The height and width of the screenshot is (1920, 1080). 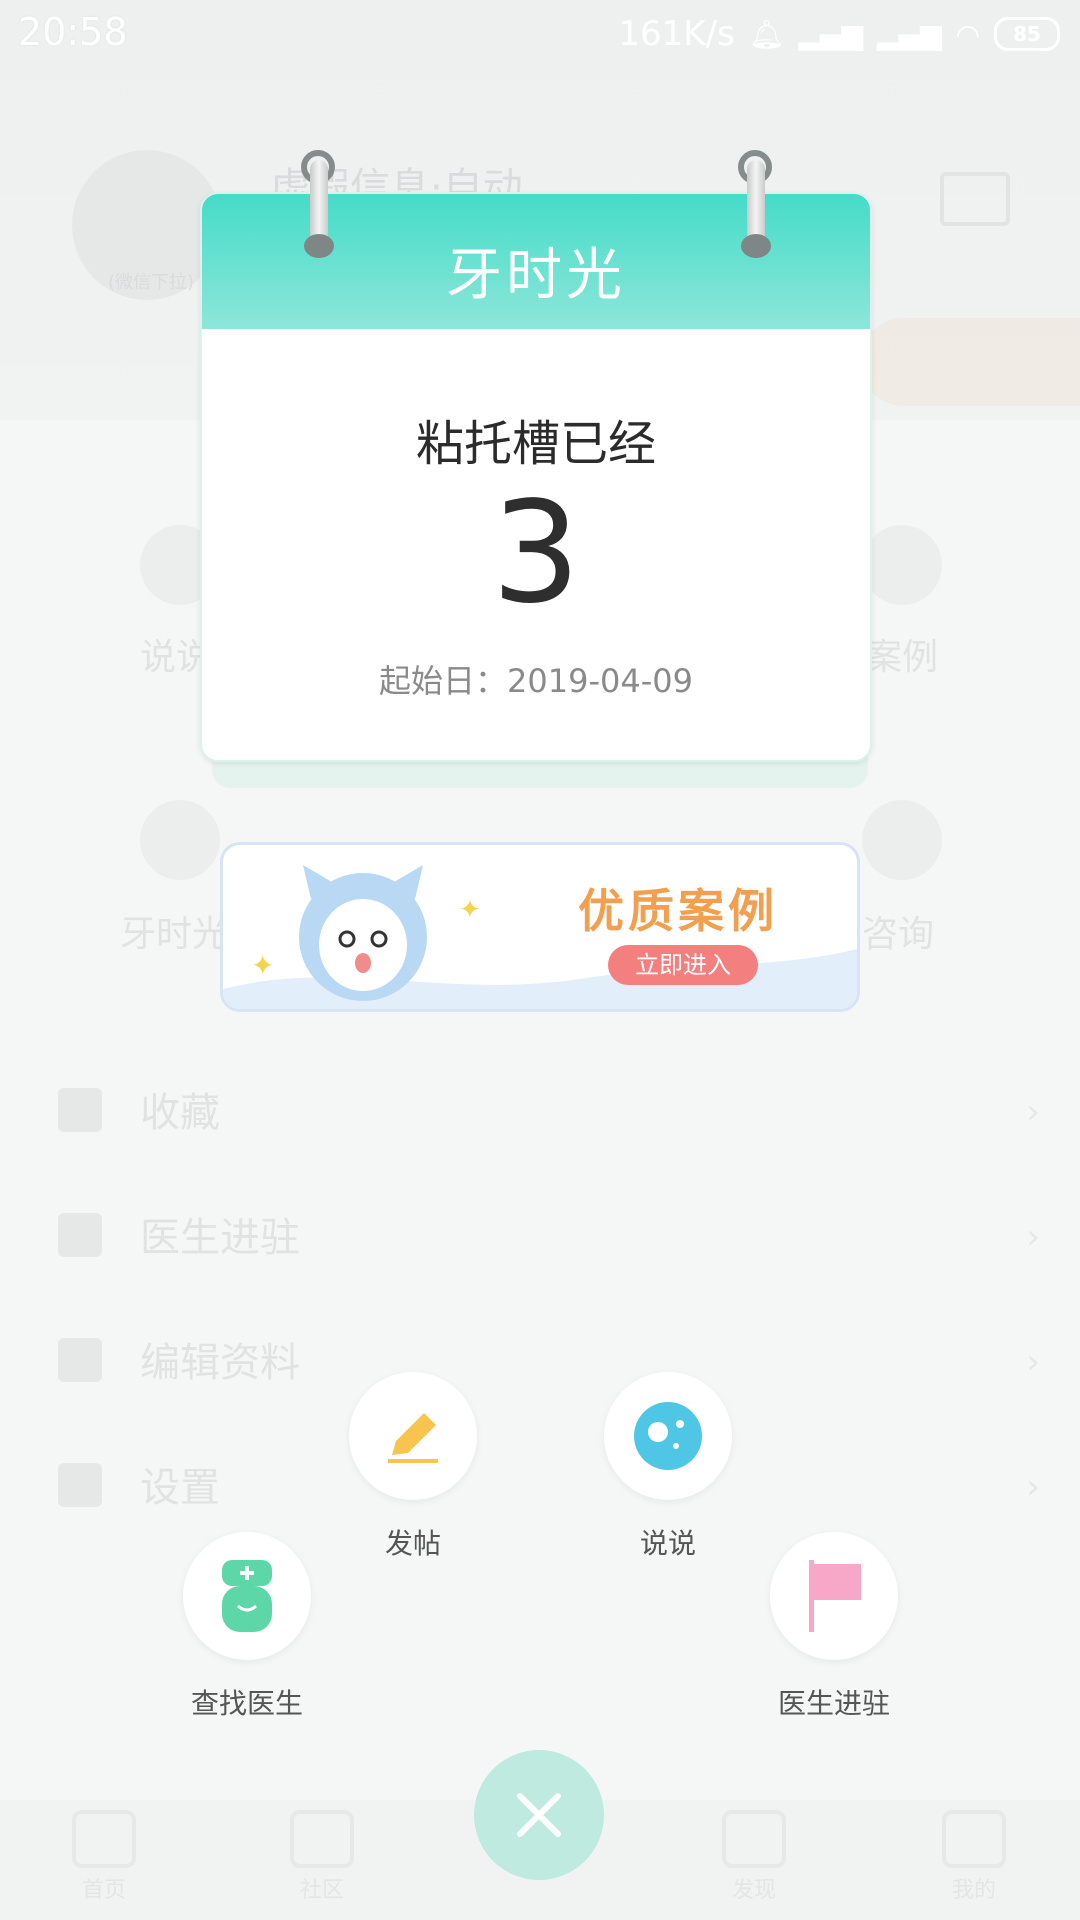 I want to click on close-icon, so click(x=539, y=1815).